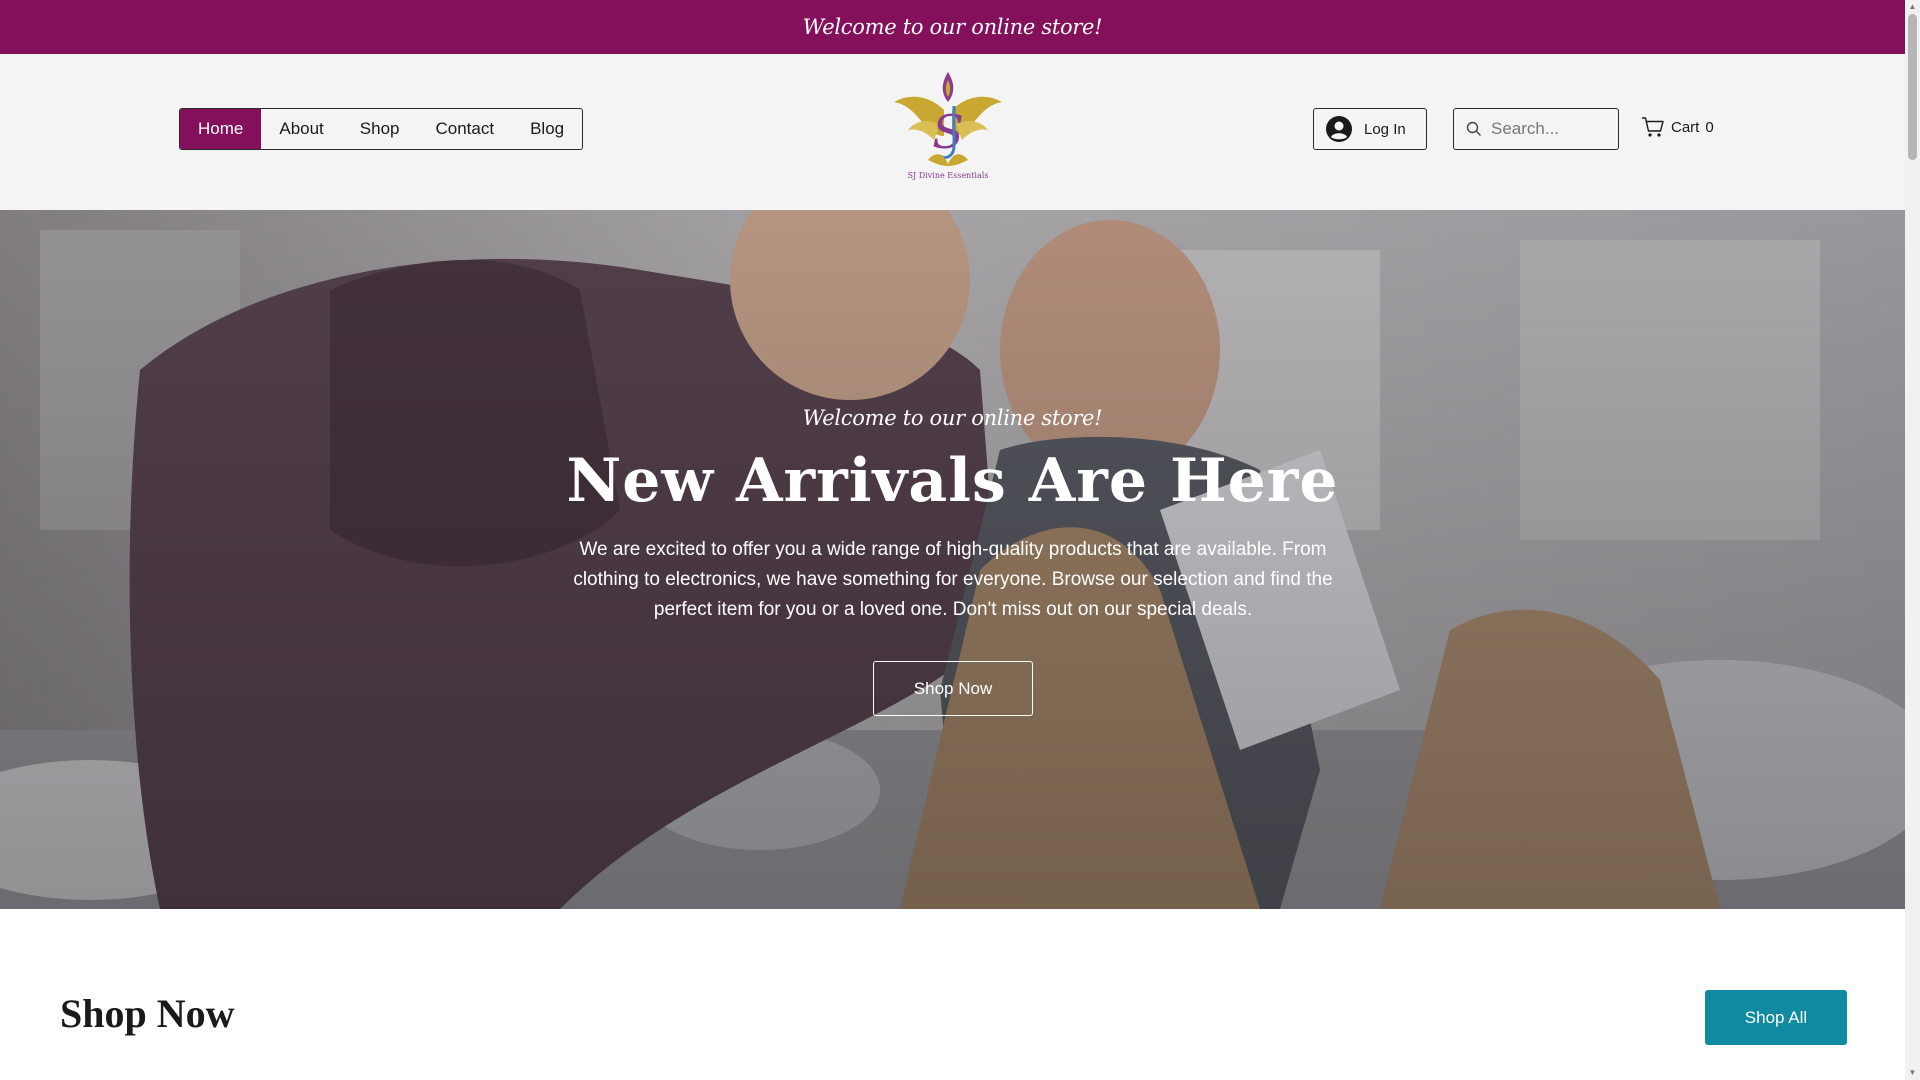 The image size is (1920, 1080). Describe the element at coordinates (1709, 127) in the screenshot. I see `cart-count: 0` at that location.